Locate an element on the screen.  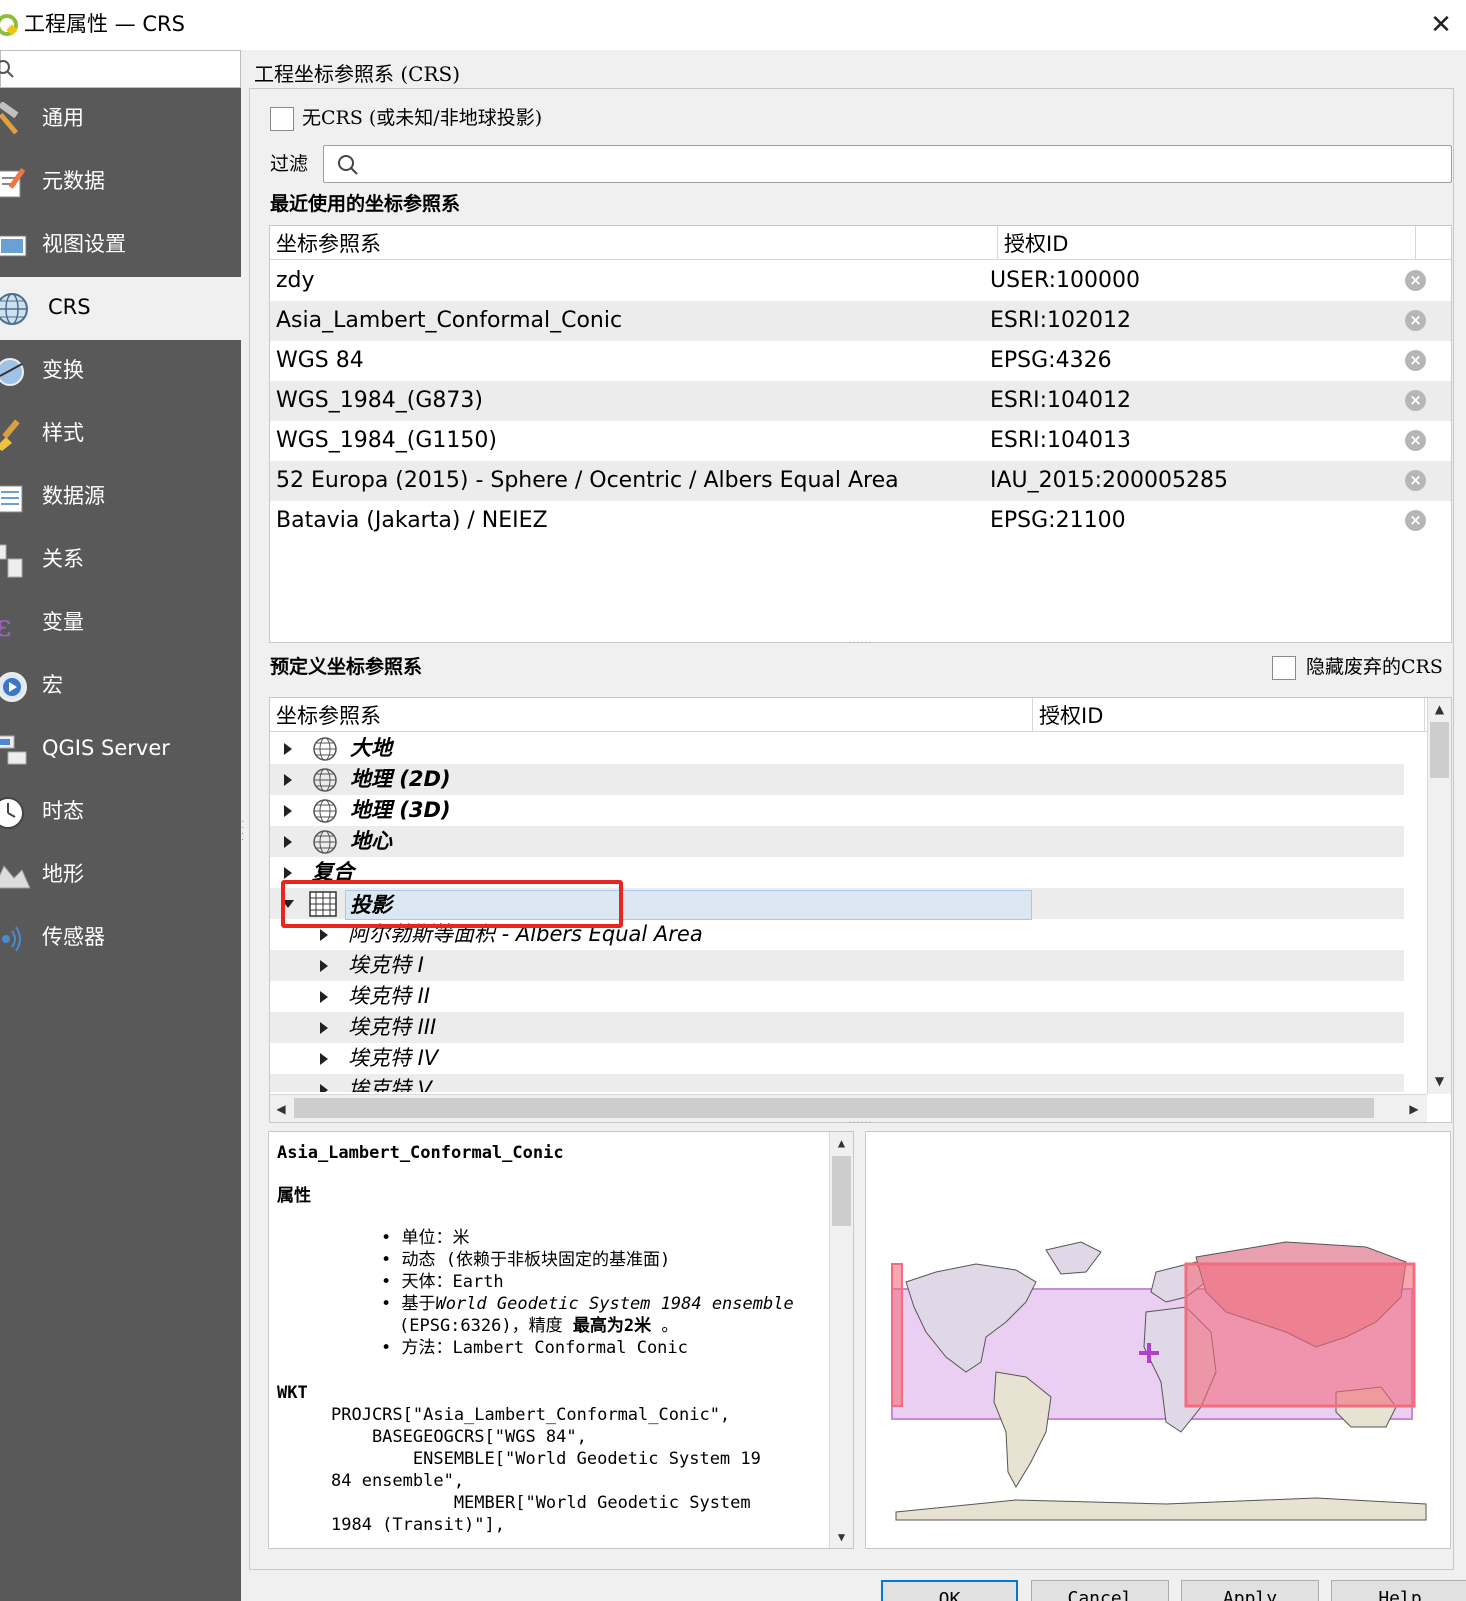
tree-splitter-handle: ······ is located at coordinates (860, 1123).